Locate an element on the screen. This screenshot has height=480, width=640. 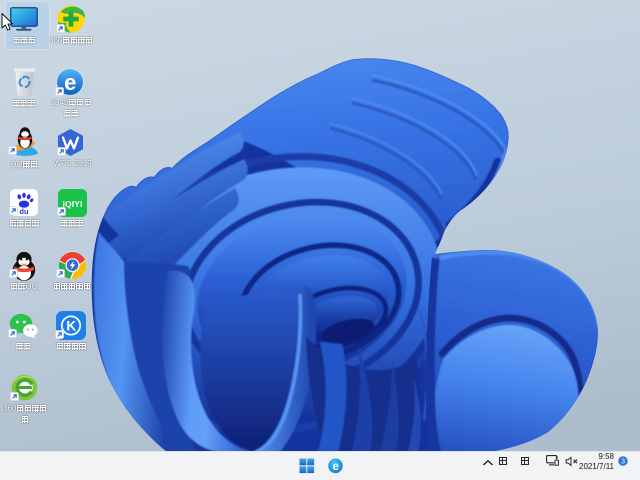
svg-text: K is located at coordinates (71, 326).